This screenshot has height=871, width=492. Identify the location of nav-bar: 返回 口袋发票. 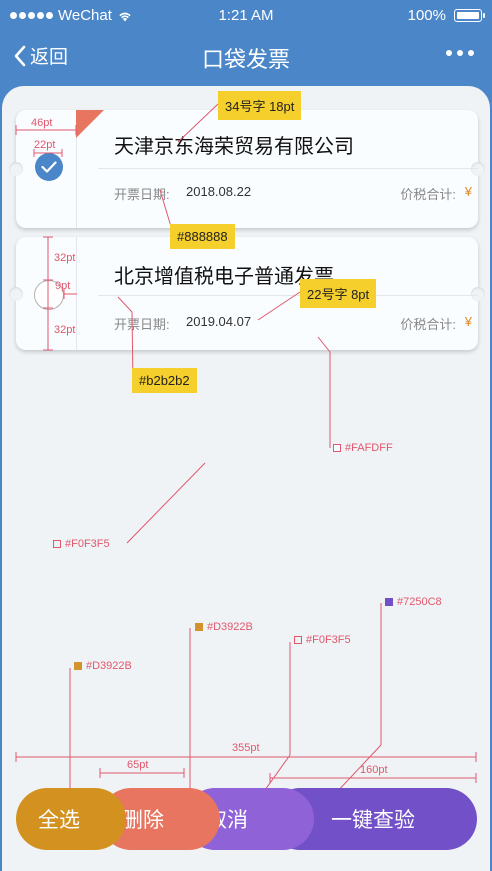
(246, 57).